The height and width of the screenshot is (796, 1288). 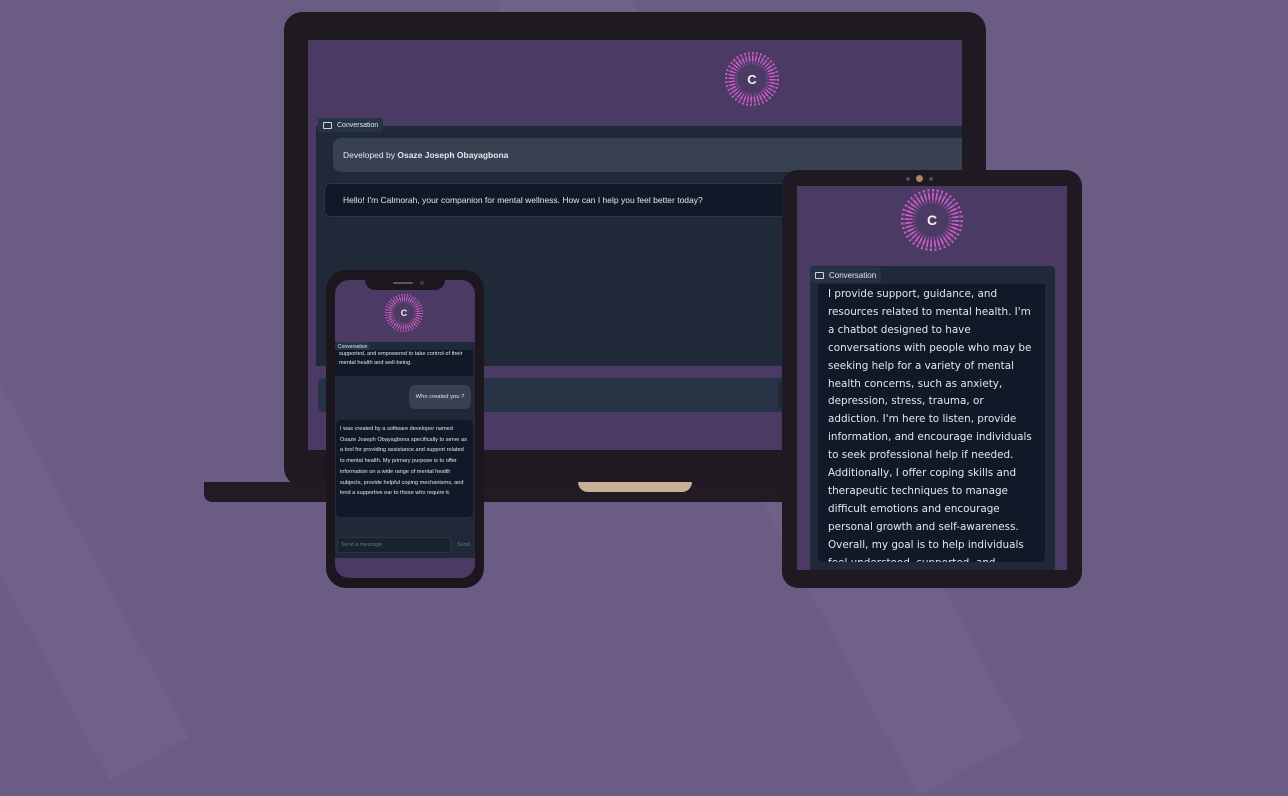 I want to click on user-message-text: Who created you ?, so click(x=440, y=397).